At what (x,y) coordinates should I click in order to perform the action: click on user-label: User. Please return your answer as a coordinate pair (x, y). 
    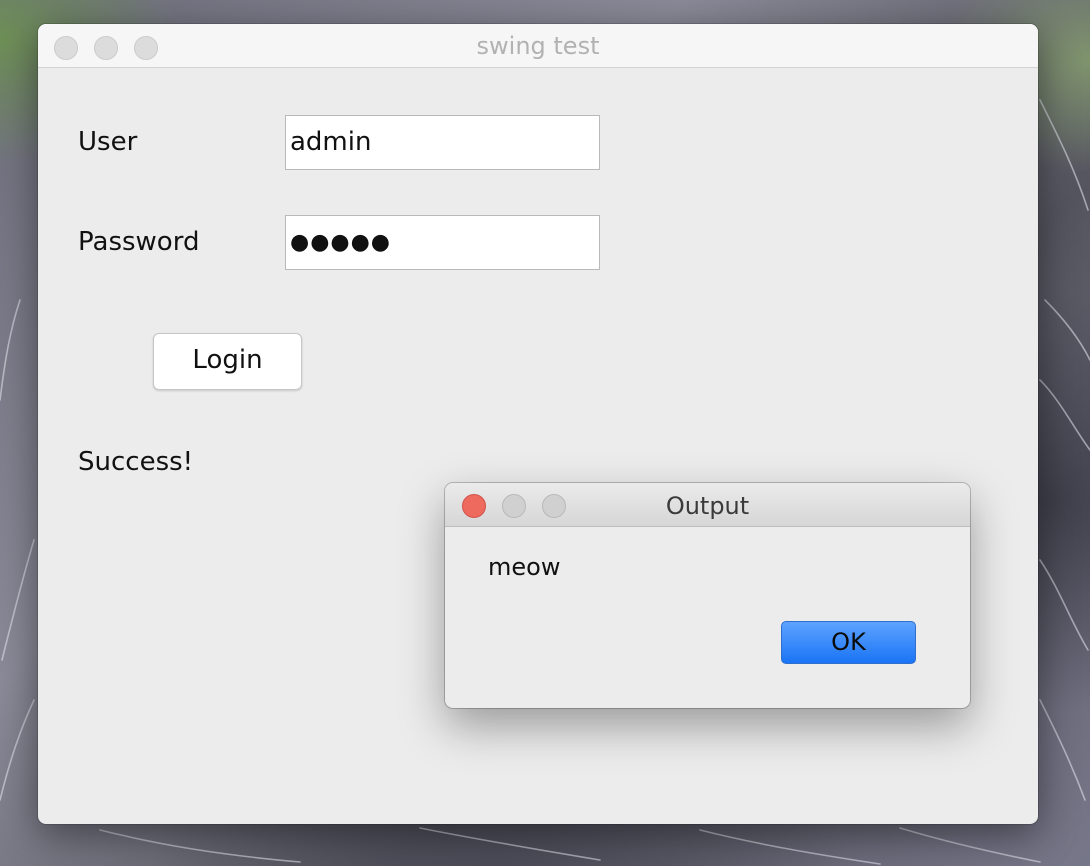
    Looking at the image, I should click on (108, 142).